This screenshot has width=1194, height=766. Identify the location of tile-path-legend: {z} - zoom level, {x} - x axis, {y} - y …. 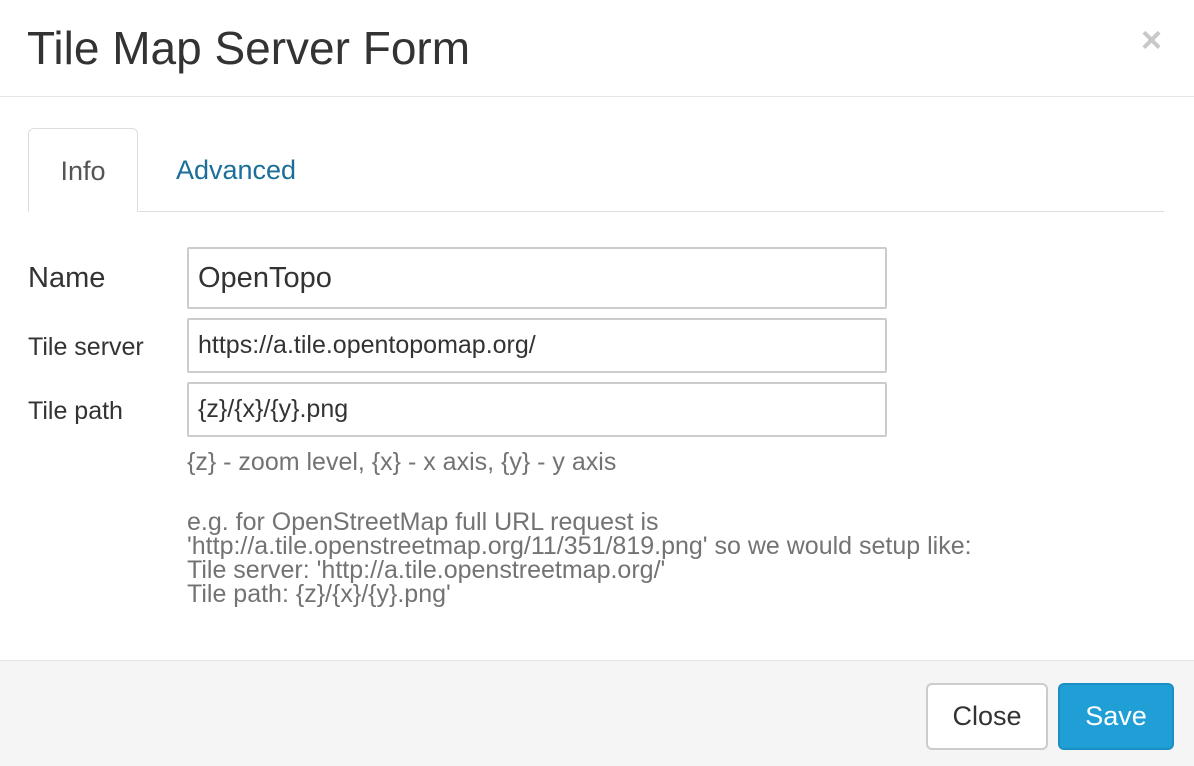
(402, 462).